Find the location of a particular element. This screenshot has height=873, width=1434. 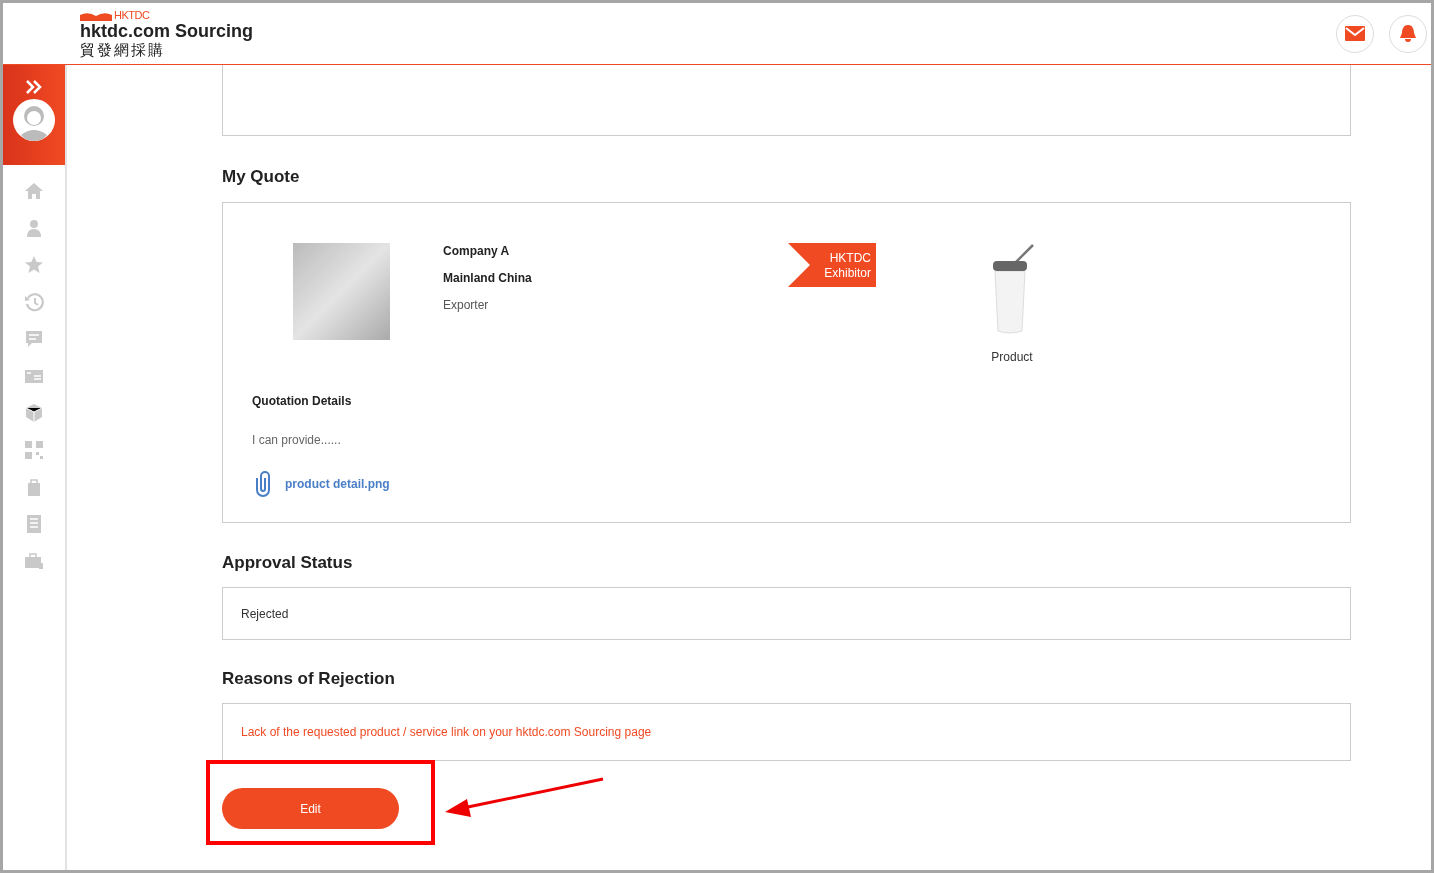

exhibitor-badge: HKTDC Exhibitor is located at coordinates (832, 265).